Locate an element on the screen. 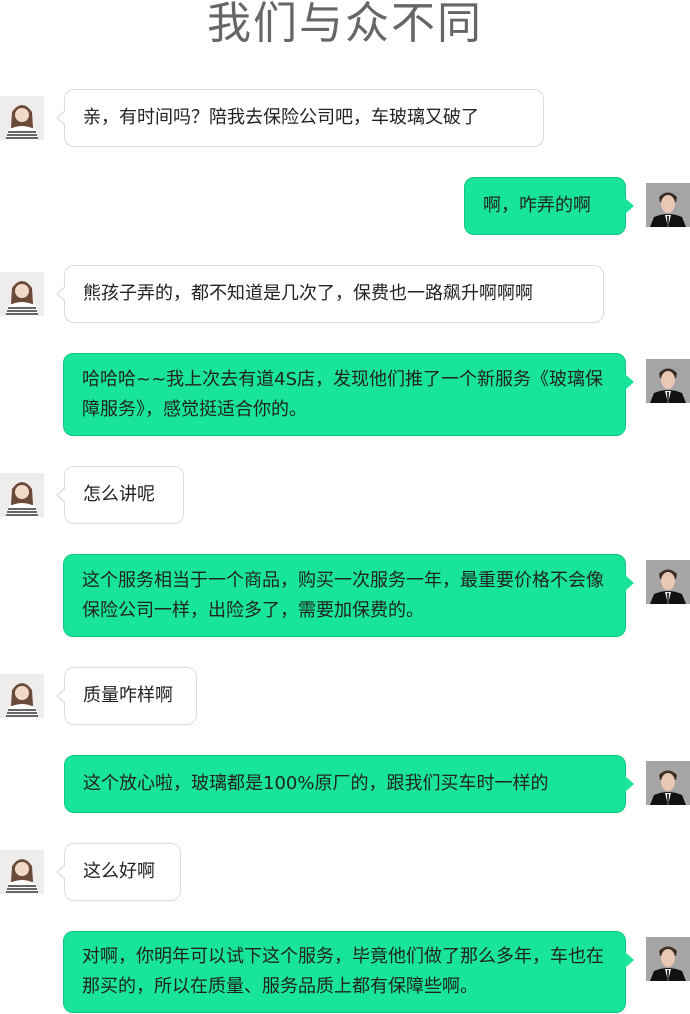  message-bubble: 亲，有时间吗？陪我去保险公司吧，车玻璃又破了 is located at coordinates (300, 118).